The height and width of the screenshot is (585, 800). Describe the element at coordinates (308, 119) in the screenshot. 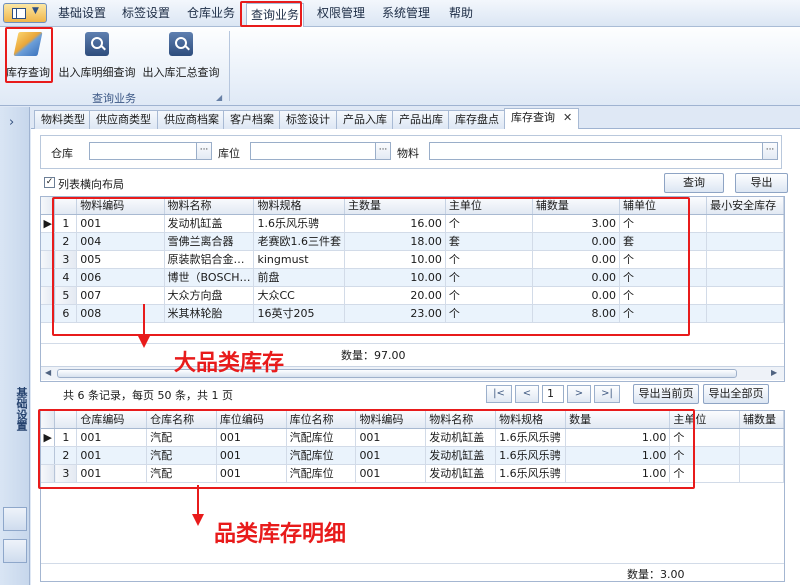

I see `tab-label-design: 标签设计` at that location.